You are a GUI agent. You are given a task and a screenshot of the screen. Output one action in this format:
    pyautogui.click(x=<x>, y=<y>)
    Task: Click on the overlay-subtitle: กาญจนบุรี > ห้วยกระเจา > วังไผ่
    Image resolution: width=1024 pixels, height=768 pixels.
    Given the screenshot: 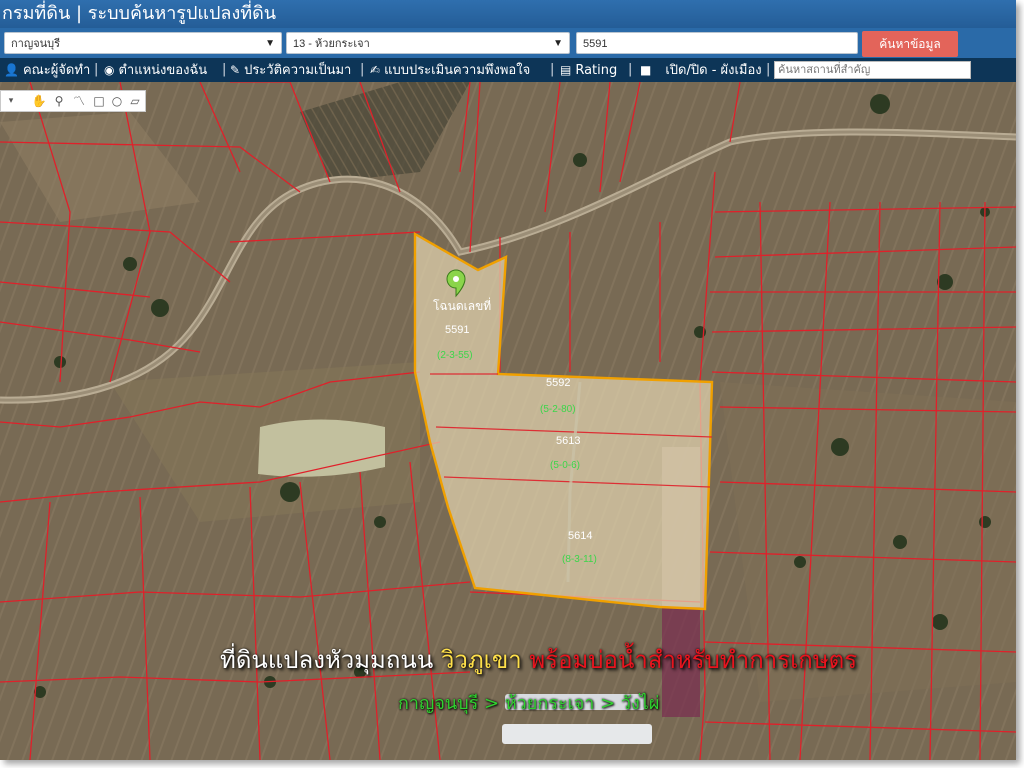 What is the action you would take?
    pyautogui.click(x=529, y=703)
    